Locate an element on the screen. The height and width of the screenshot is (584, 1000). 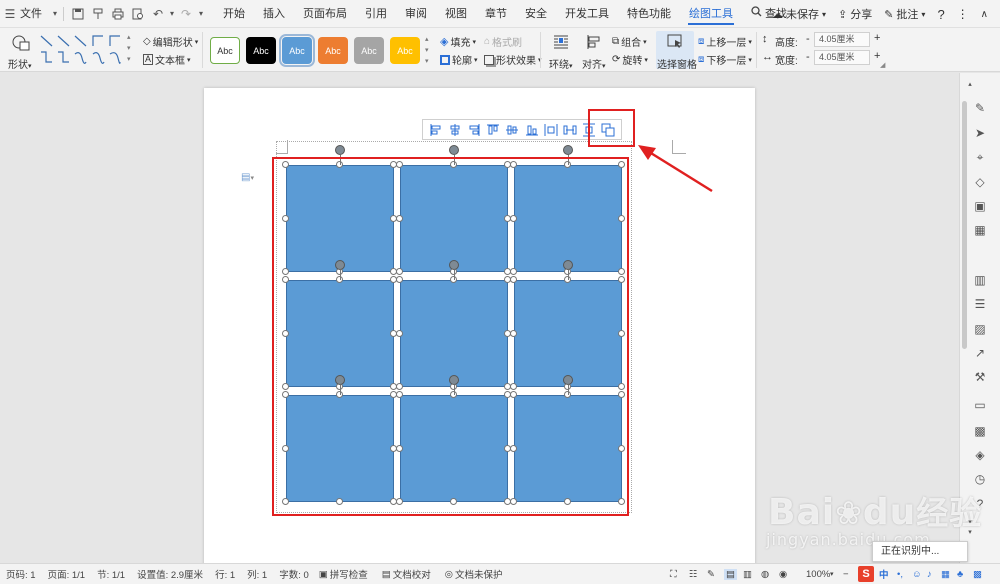
history-icon: ◷ is located at coordinates (980, 479).